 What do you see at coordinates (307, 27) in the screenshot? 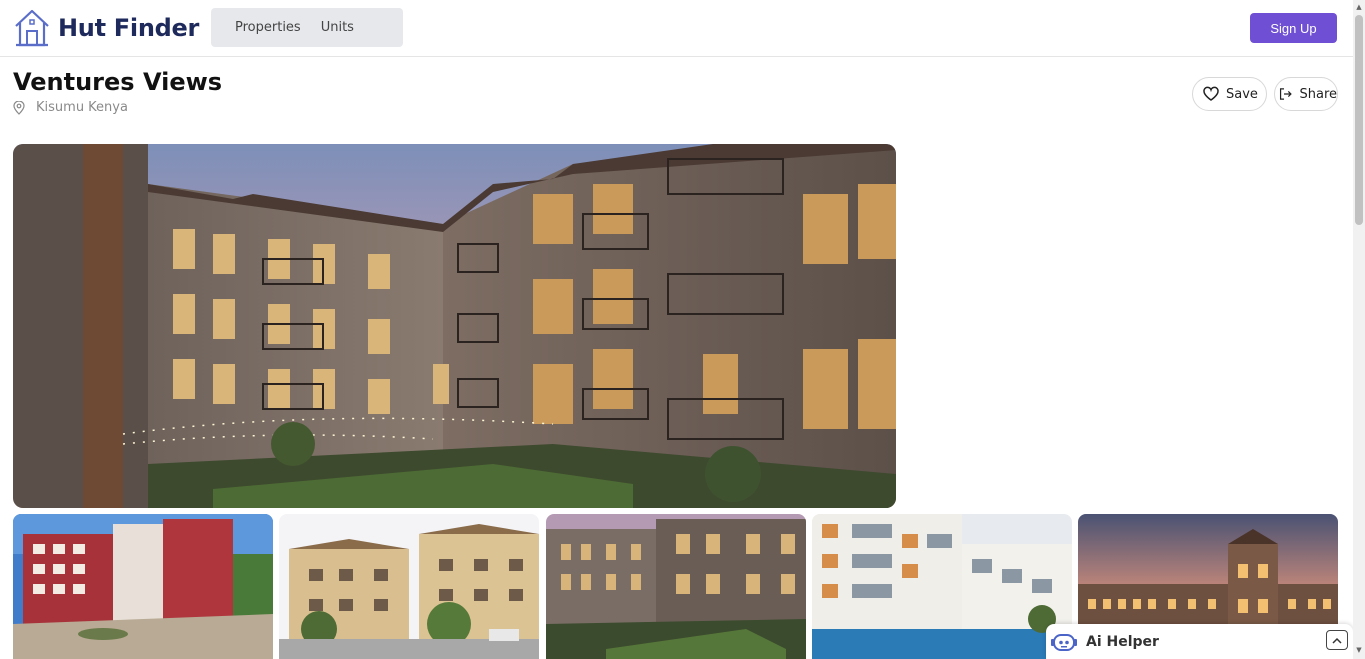
I see `main-nav: Properties Units` at bounding box center [307, 27].